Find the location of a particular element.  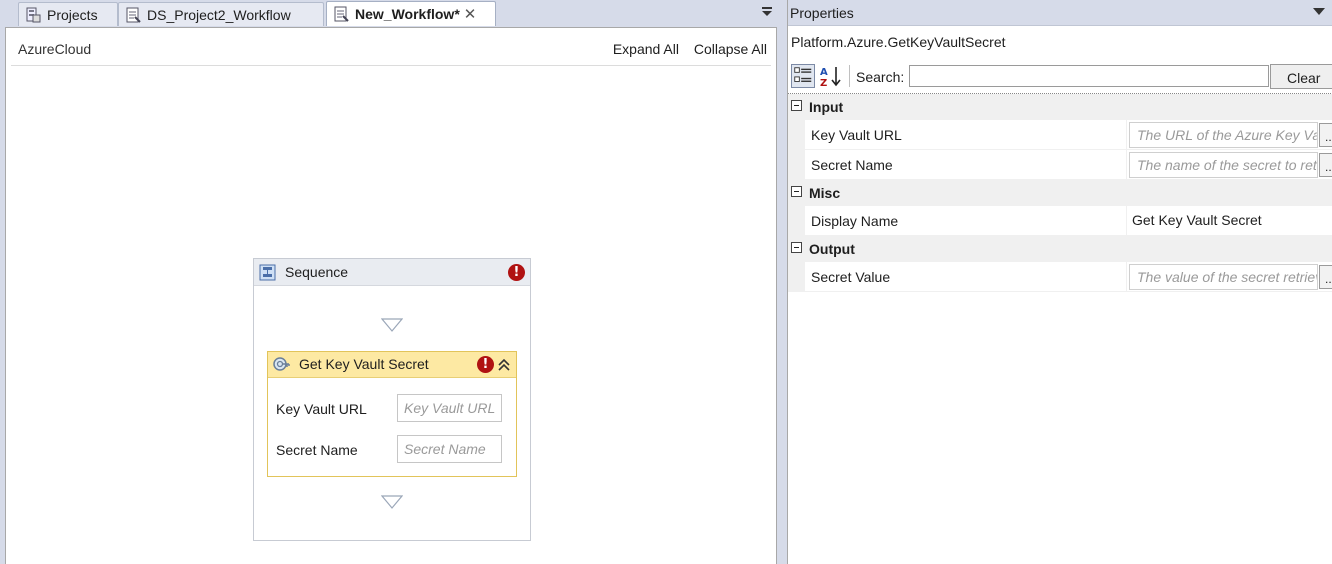

properties-titlebar: Properties is located at coordinates (1060, 13).